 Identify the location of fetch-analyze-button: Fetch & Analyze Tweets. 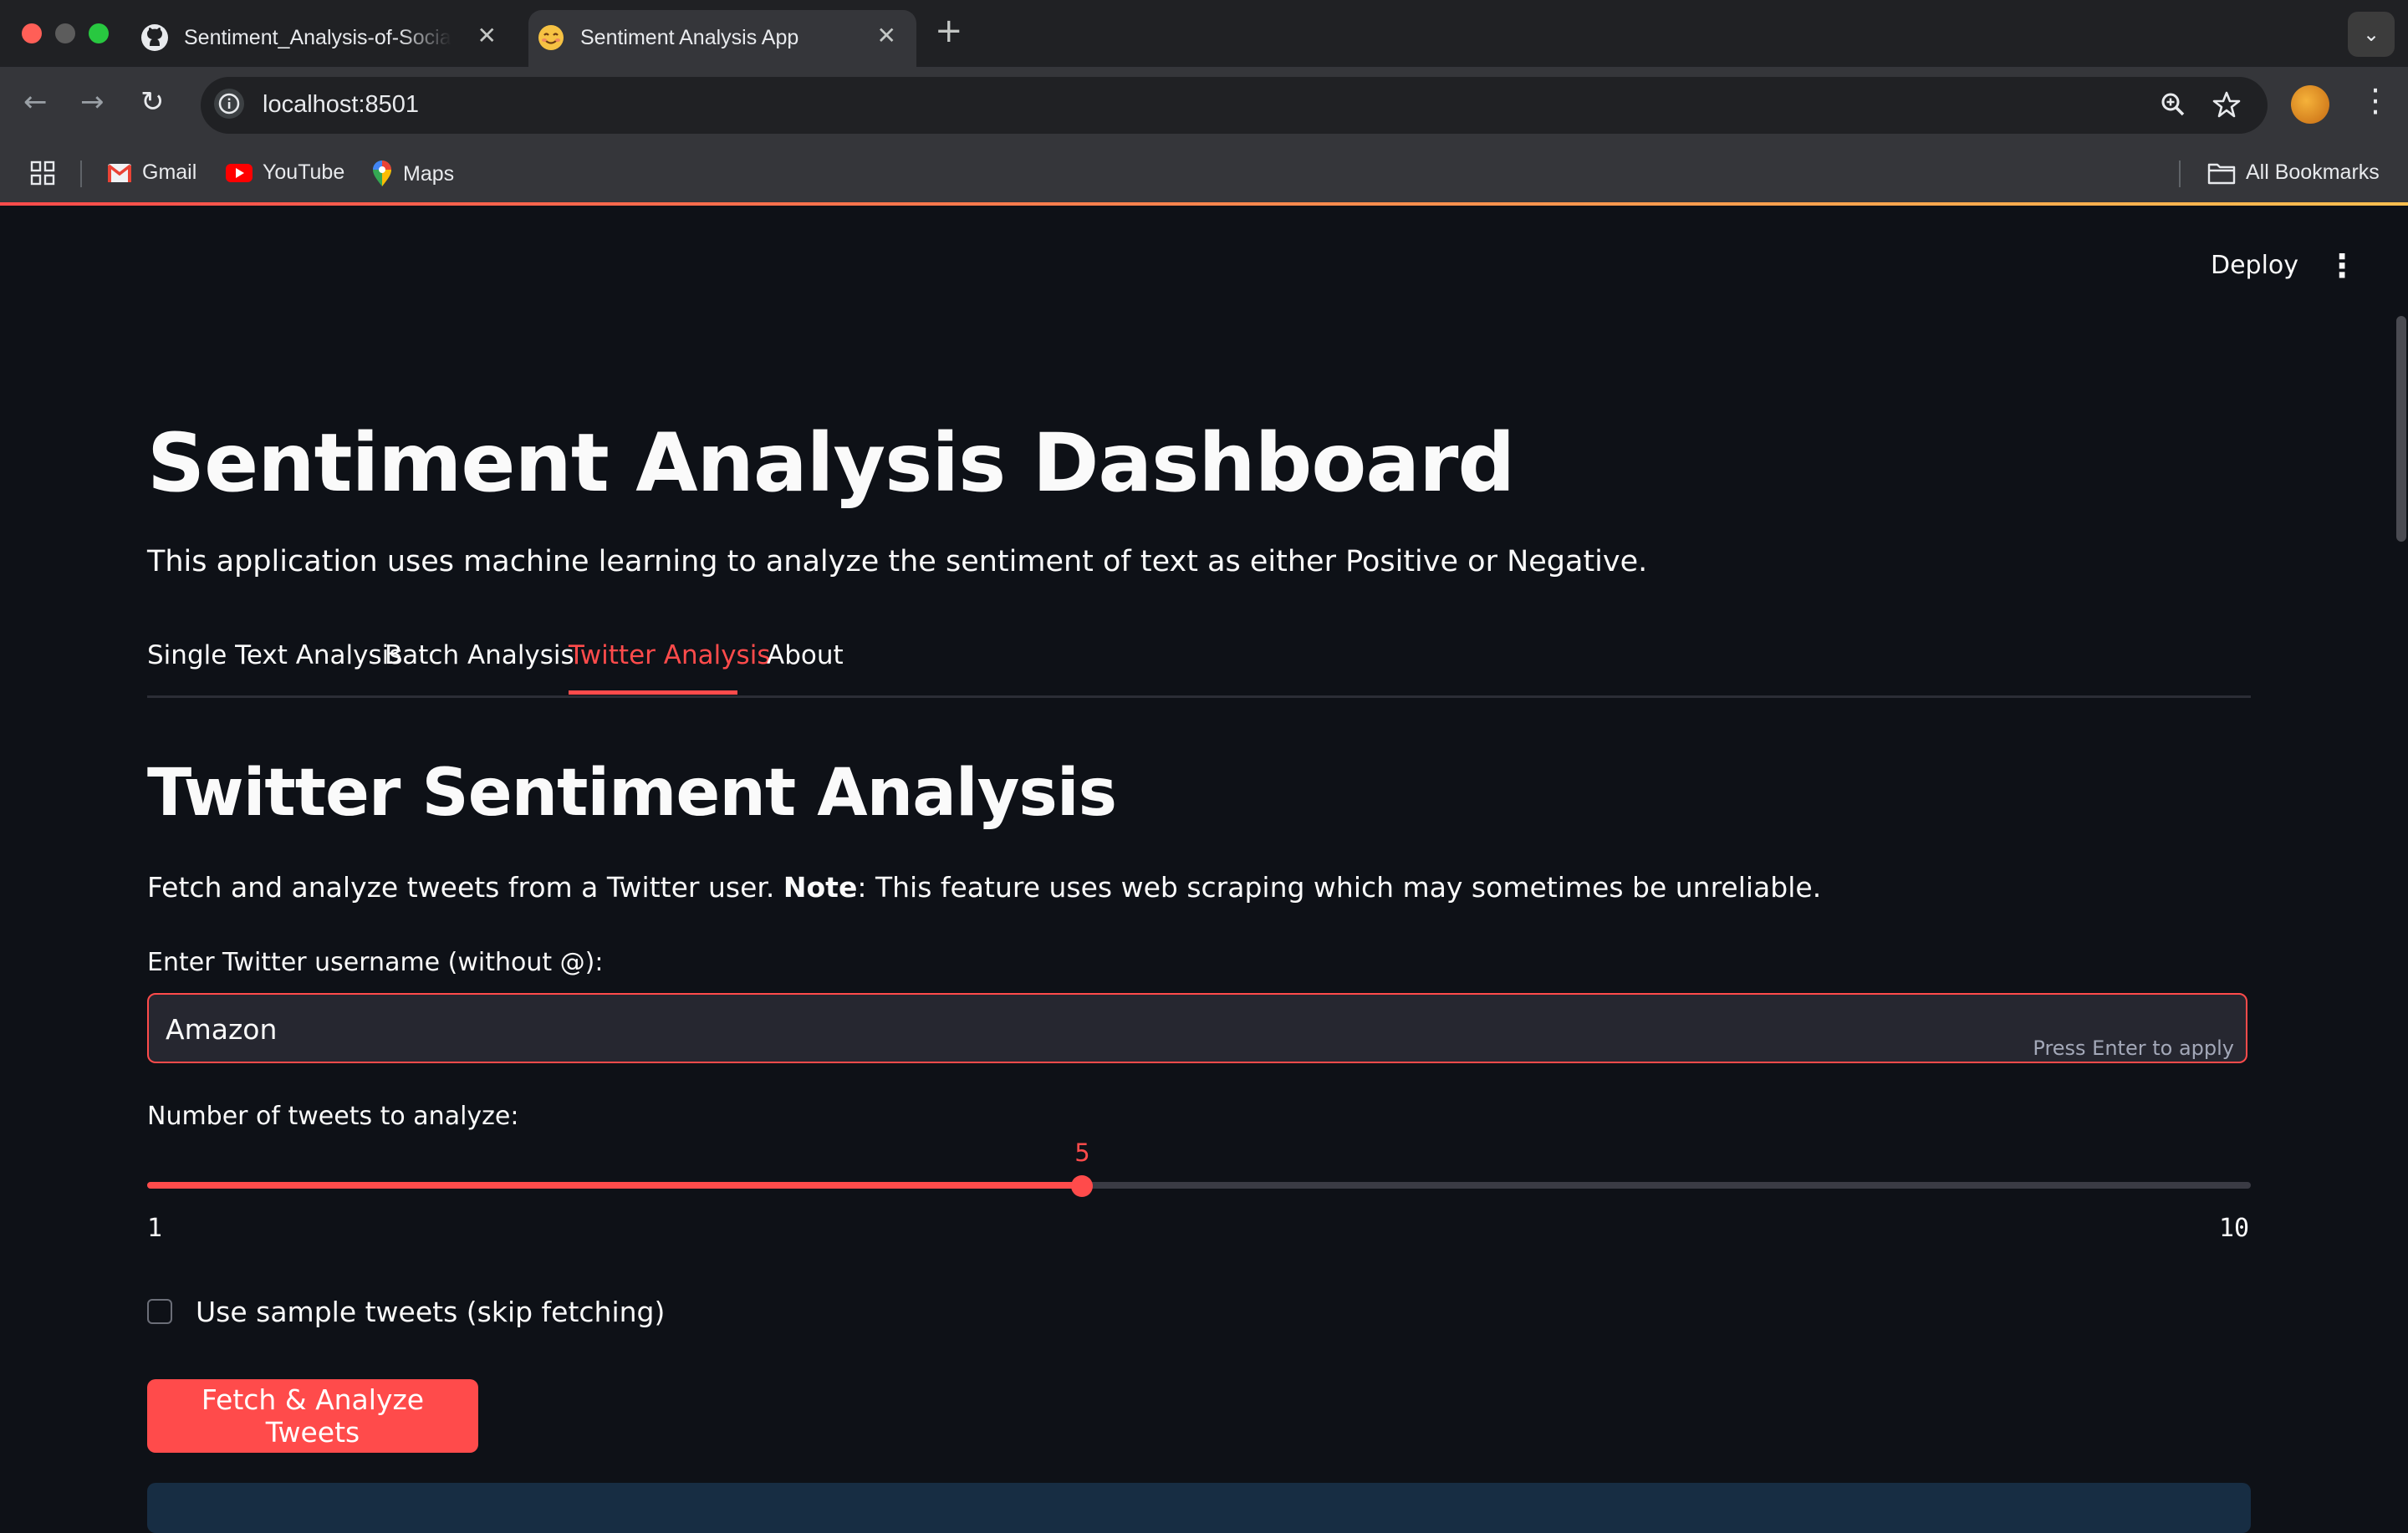
(312, 1416).